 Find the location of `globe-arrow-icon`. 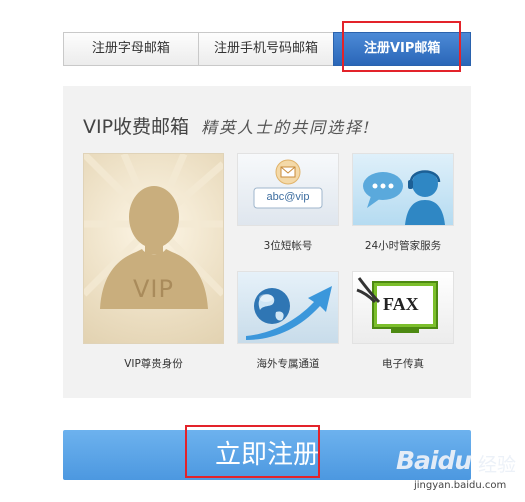

globe-arrow-icon is located at coordinates (289, 313).